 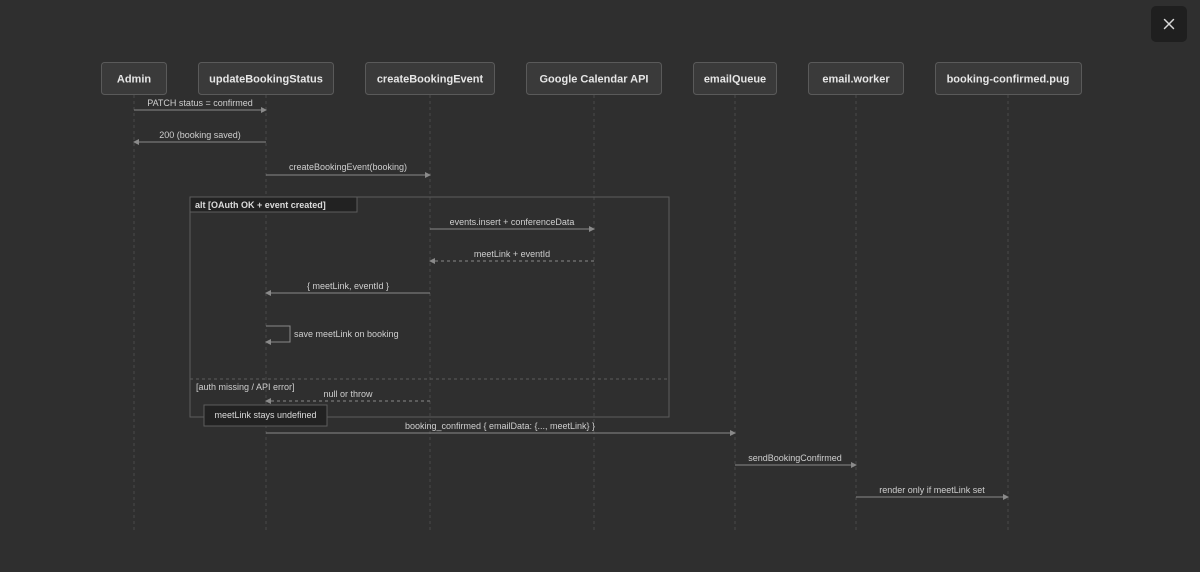 I want to click on actor-update-booking-status: updateBookingStatus, so click(x=266, y=78).